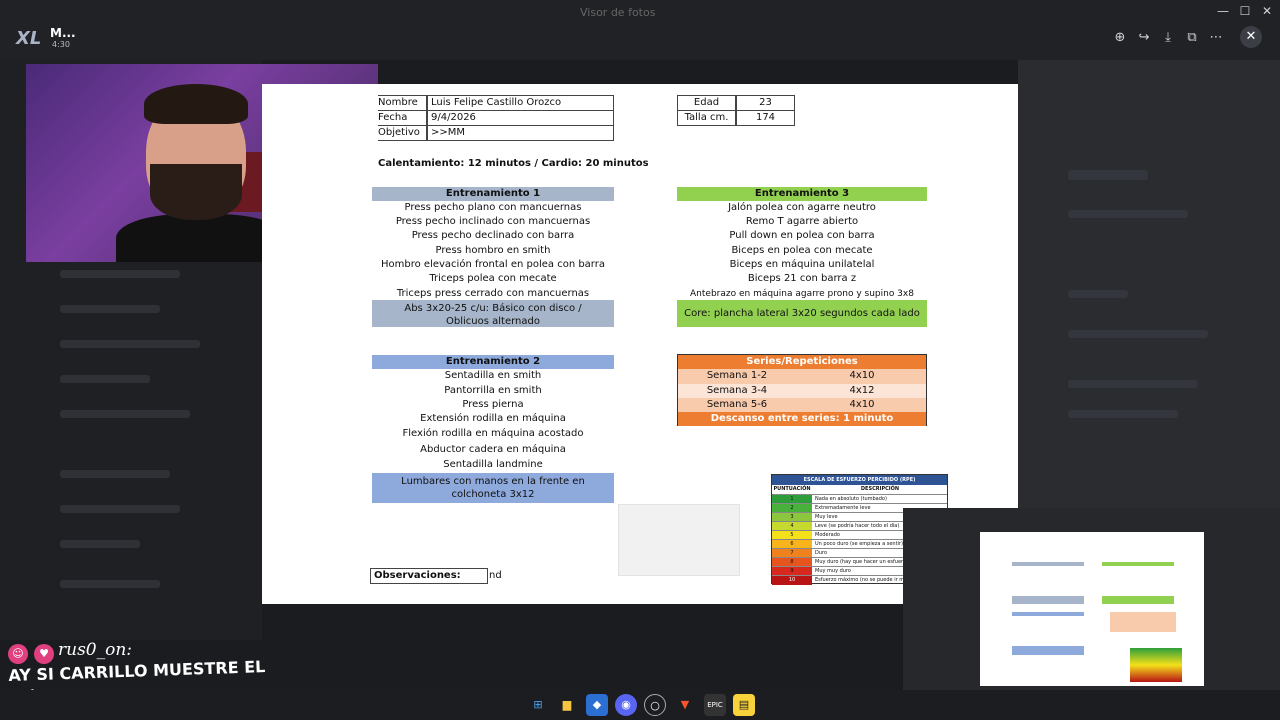 Image resolution: width=1280 pixels, height=720 pixels. Describe the element at coordinates (493, 194) in the screenshot. I see `training1-header: Entrenamiento 1` at that location.